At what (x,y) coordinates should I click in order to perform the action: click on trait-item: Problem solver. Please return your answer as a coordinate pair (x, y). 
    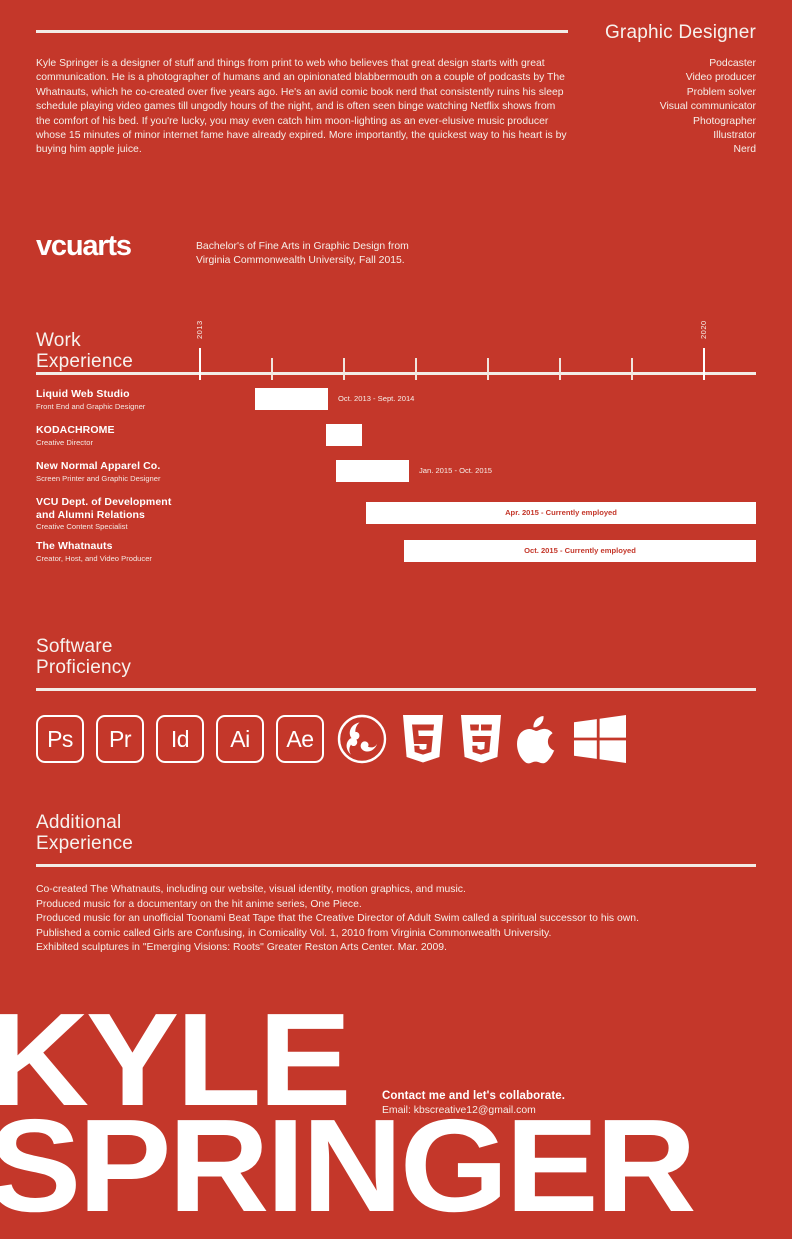
    Looking at the image, I should click on (721, 92).